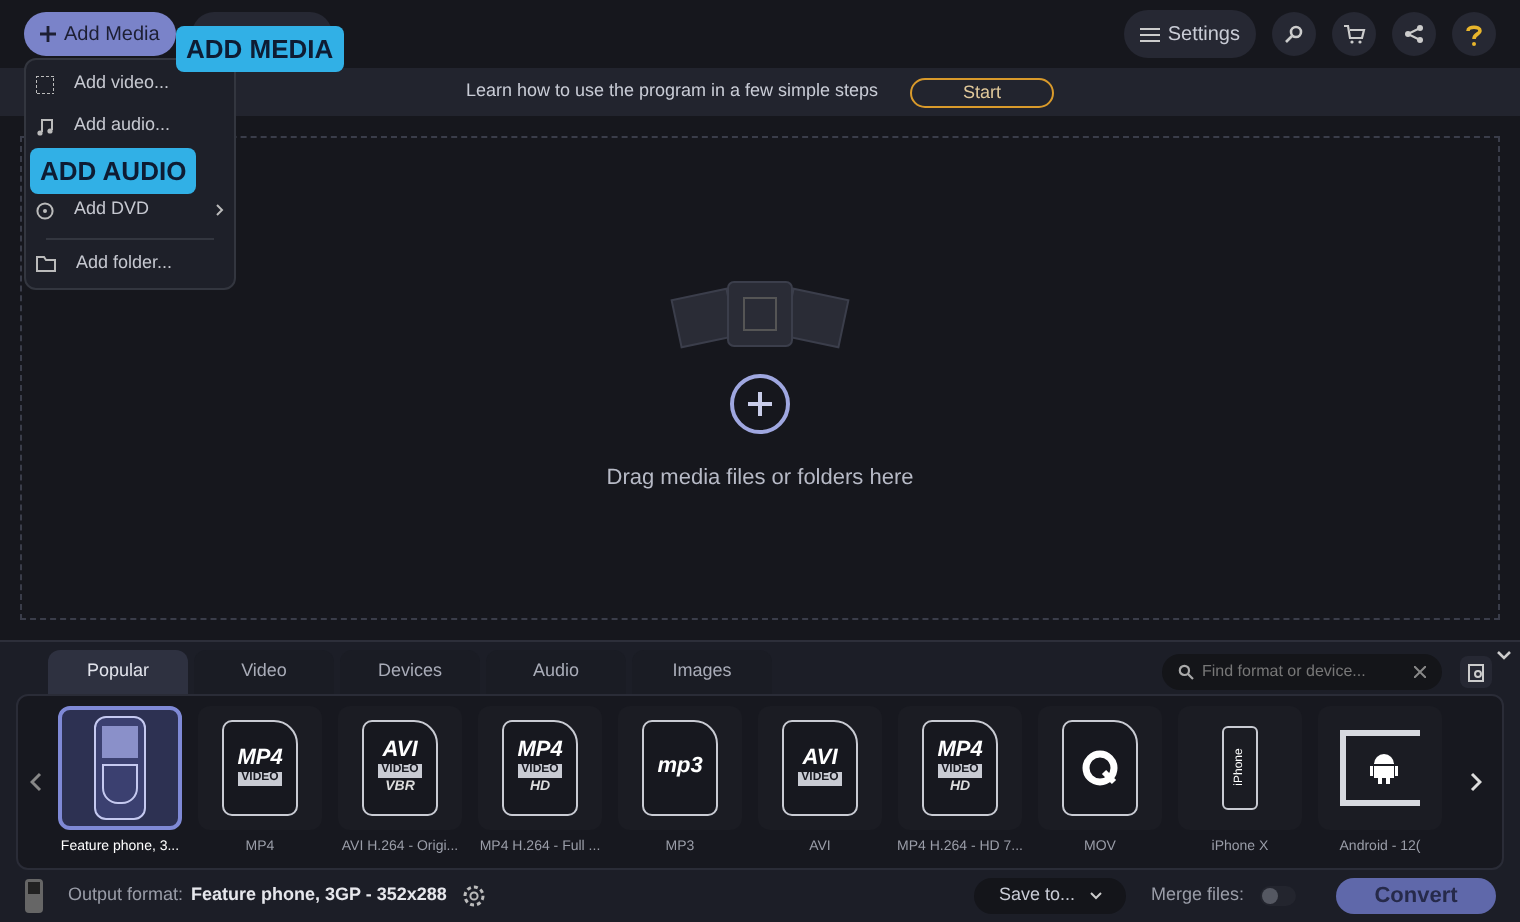 This screenshot has height=922, width=1520. I want to click on output-format-label: Output format:, so click(126, 895).